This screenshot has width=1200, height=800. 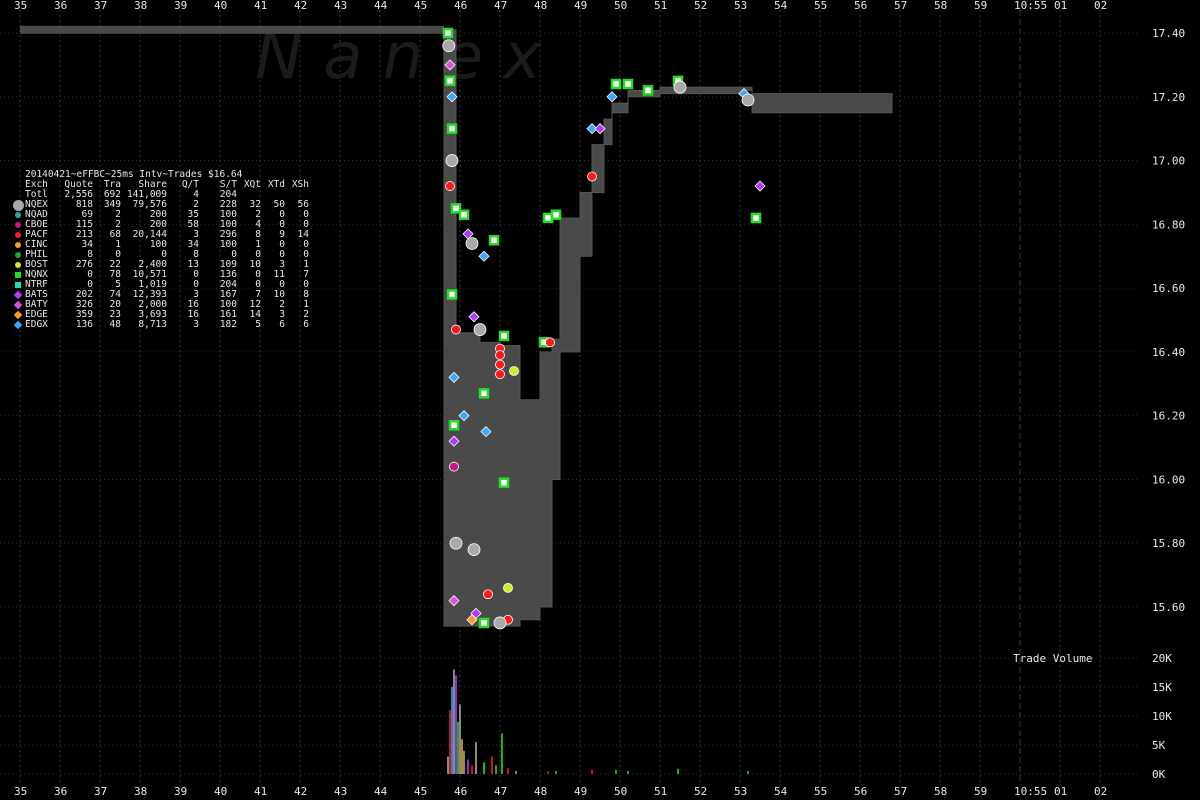 I want to click on x-tick-label-bottom: 39, so click(x=180, y=791).